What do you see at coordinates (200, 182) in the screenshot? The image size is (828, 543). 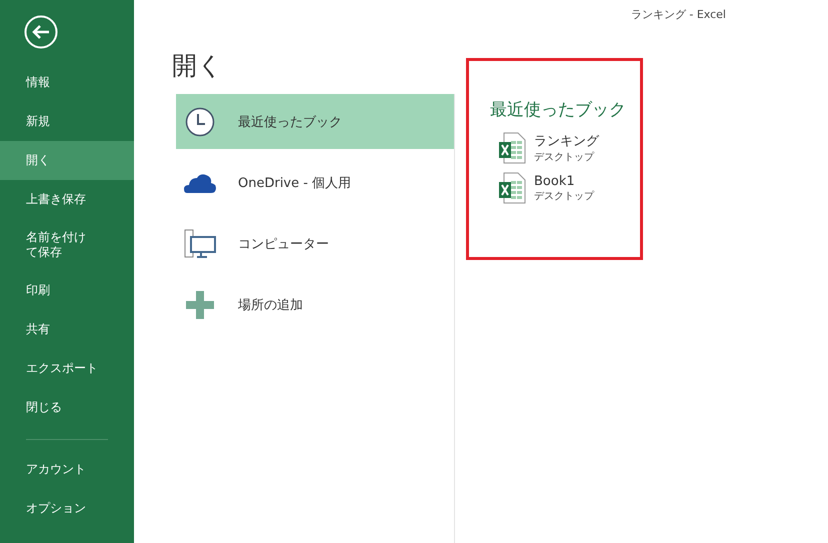 I see `cloud-icon` at bounding box center [200, 182].